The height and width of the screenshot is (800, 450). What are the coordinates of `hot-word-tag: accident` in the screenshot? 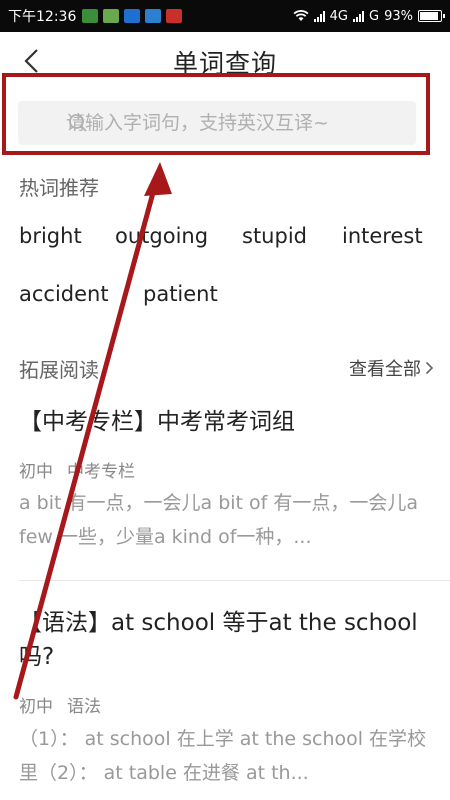 It's located at (64, 294).